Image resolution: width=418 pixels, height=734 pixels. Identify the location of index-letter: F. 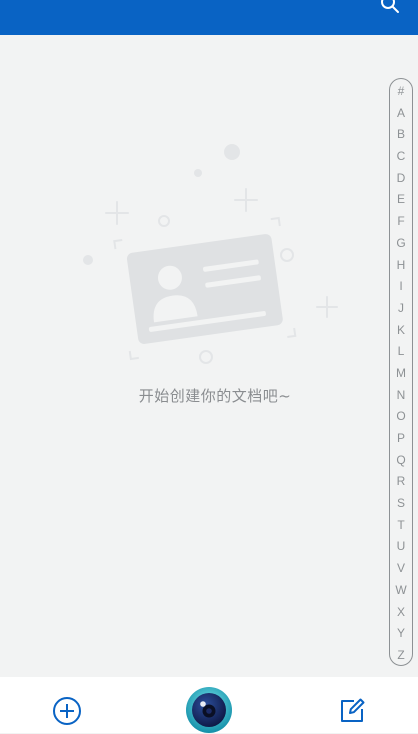
(400, 221).